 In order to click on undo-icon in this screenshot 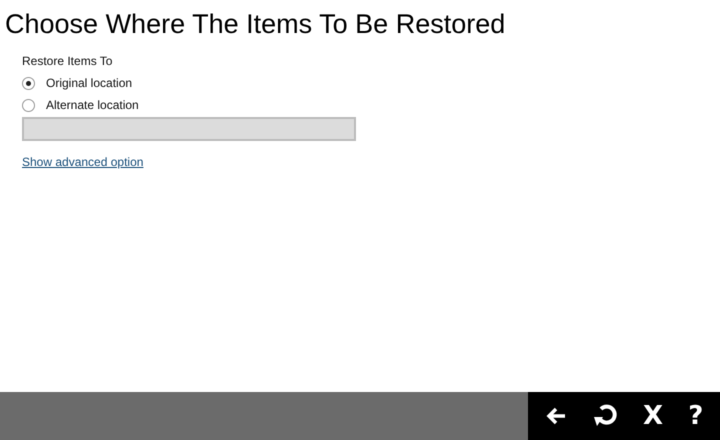, I will do `click(605, 416)`.